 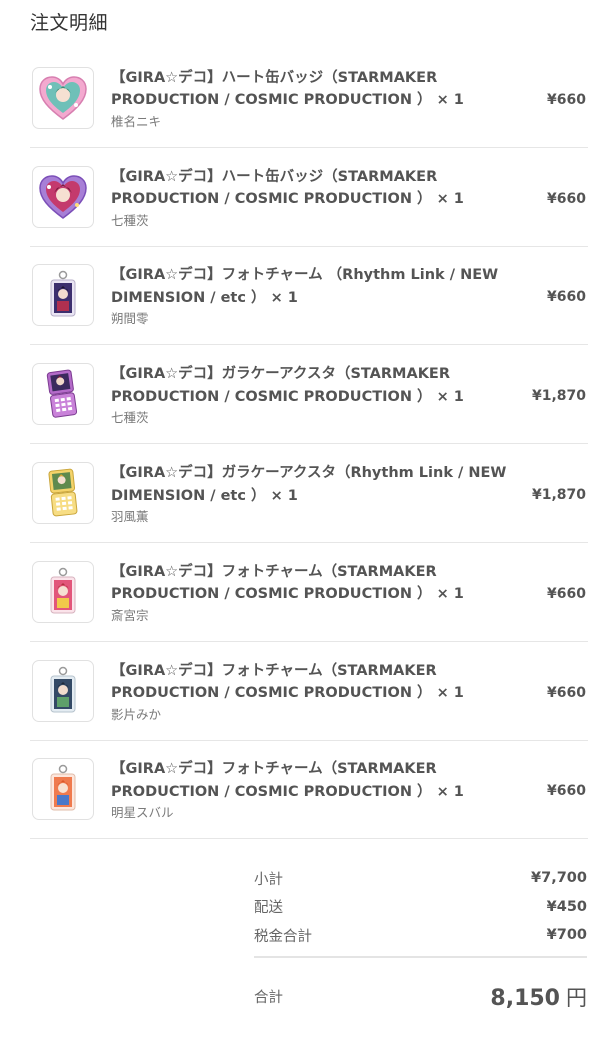 What do you see at coordinates (136, 121) in the screenshot?
I see `item-variant: 椎名ニキ` at bounding box center [136, 121].